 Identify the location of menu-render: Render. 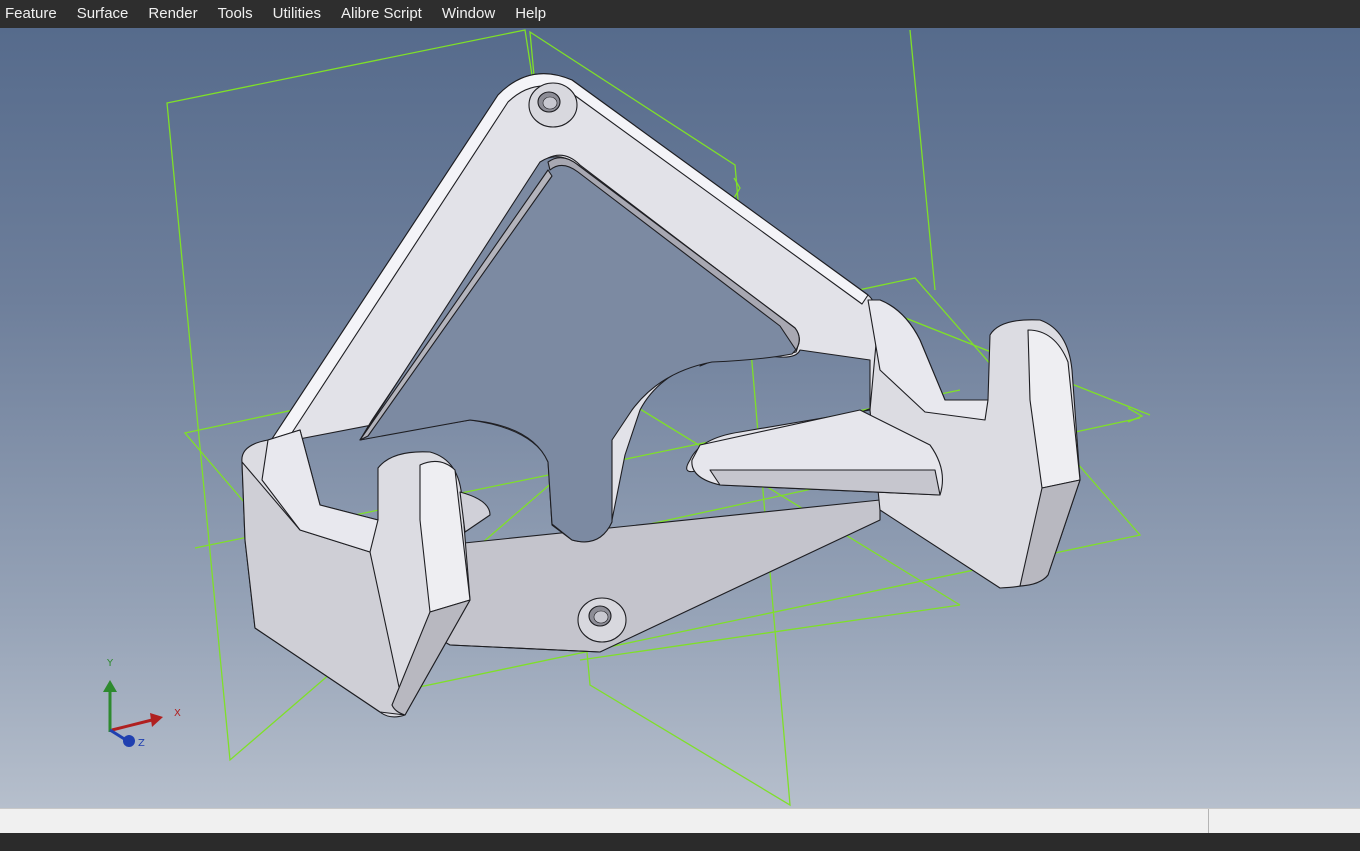
(172, 14).